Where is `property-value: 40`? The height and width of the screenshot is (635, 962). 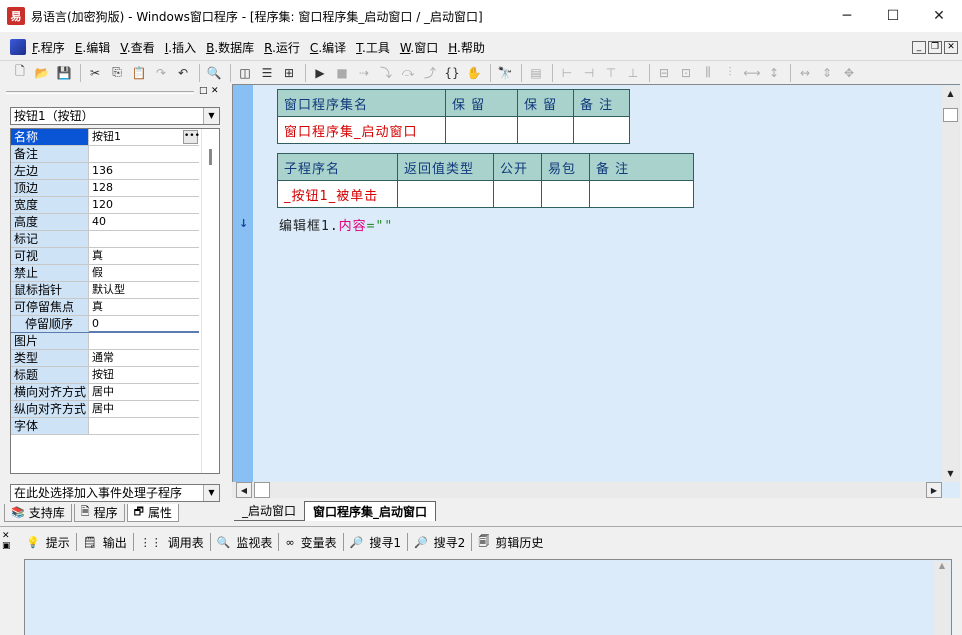 property-value: 40 is located at coordinates (144, 222).